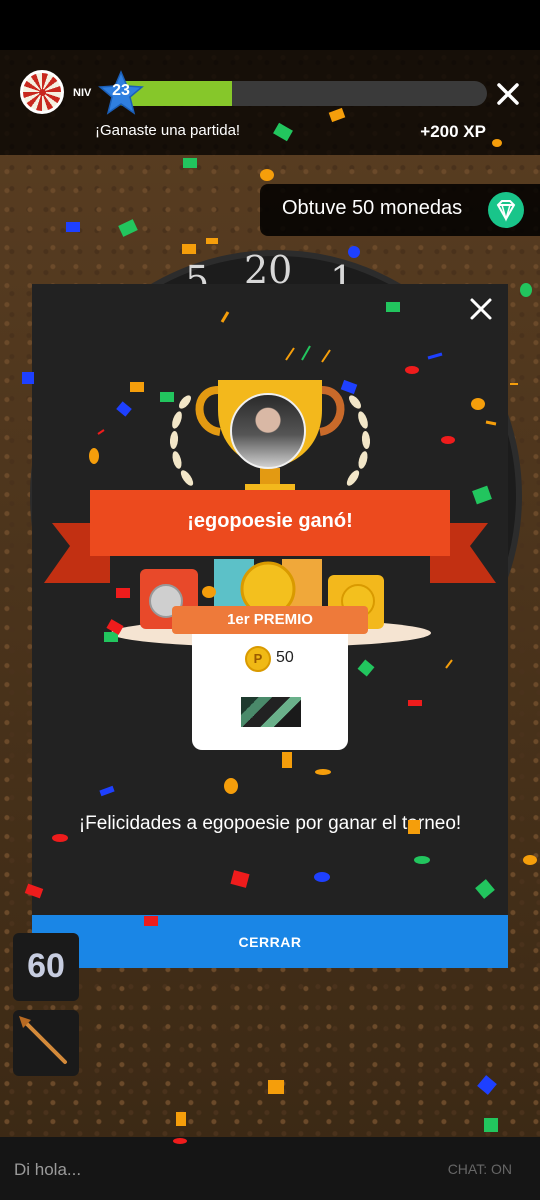  What do you see at coordinates (285, 657) in the screenshot?
I see `coin-amount: 50` at bounding box center [285, 657].